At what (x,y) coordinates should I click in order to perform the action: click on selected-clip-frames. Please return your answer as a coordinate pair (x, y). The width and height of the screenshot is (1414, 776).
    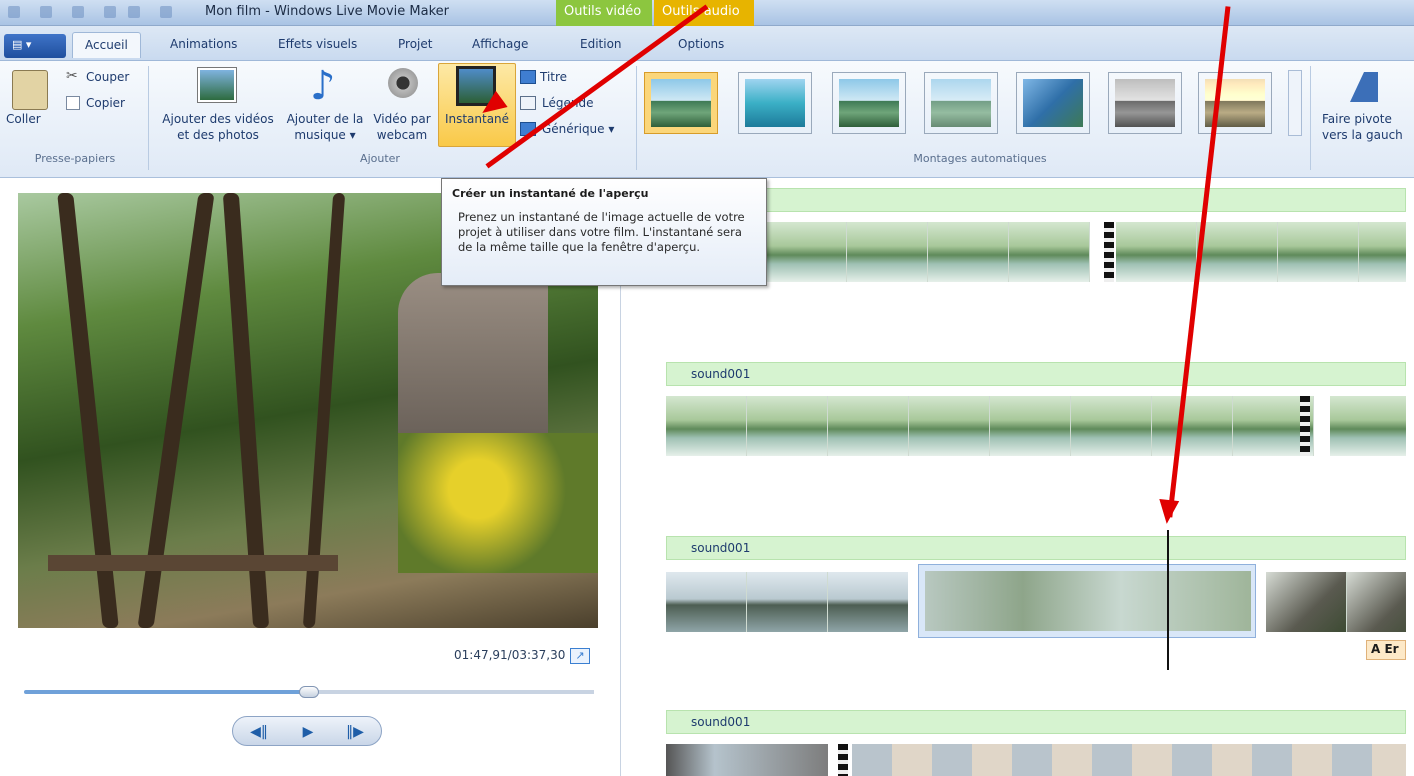
    Looking at the image, I should click on (1088, 601).